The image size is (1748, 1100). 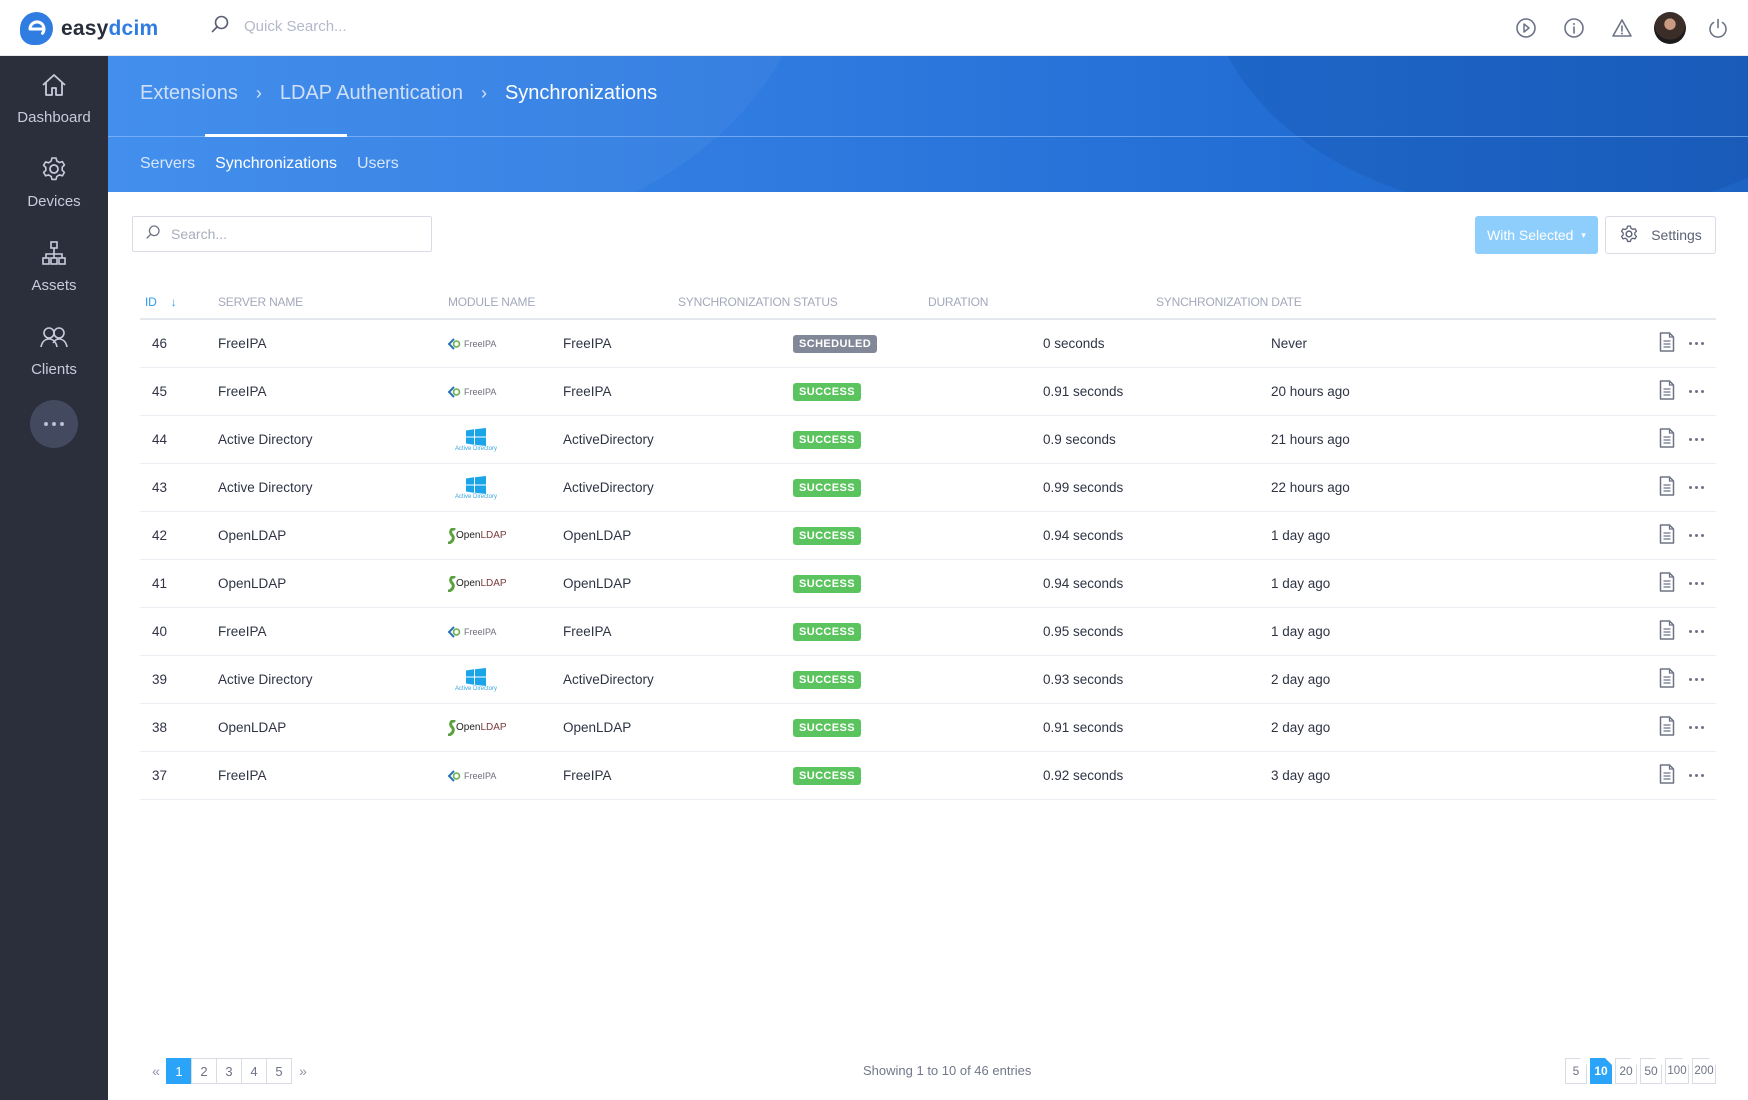 What do you see at coordinates (229, 1071) in the screenshot?
I see `page-3-button: 3` at bounding box center [229, 1071].